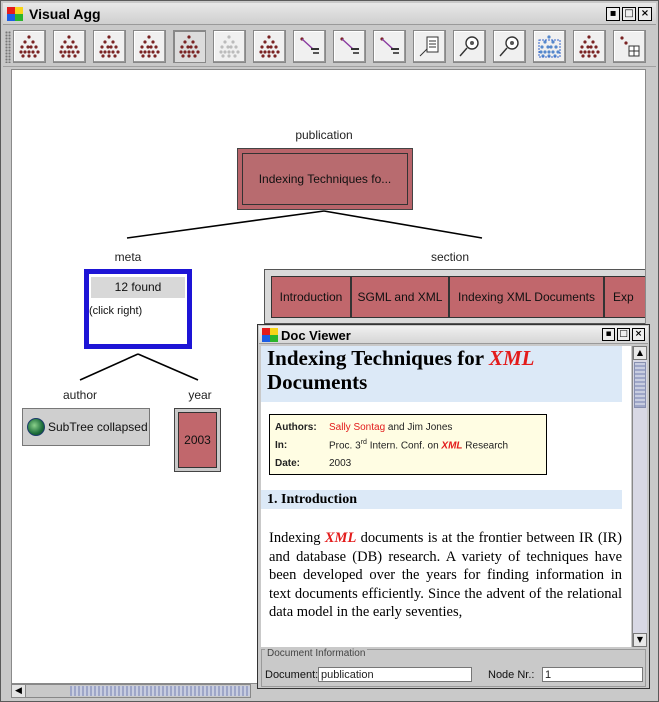  What do you see at coordinates (640, 353) in the screenshot?
I see `scroll-up-arrow-icon: ▲` at bounding box center [640, 353].